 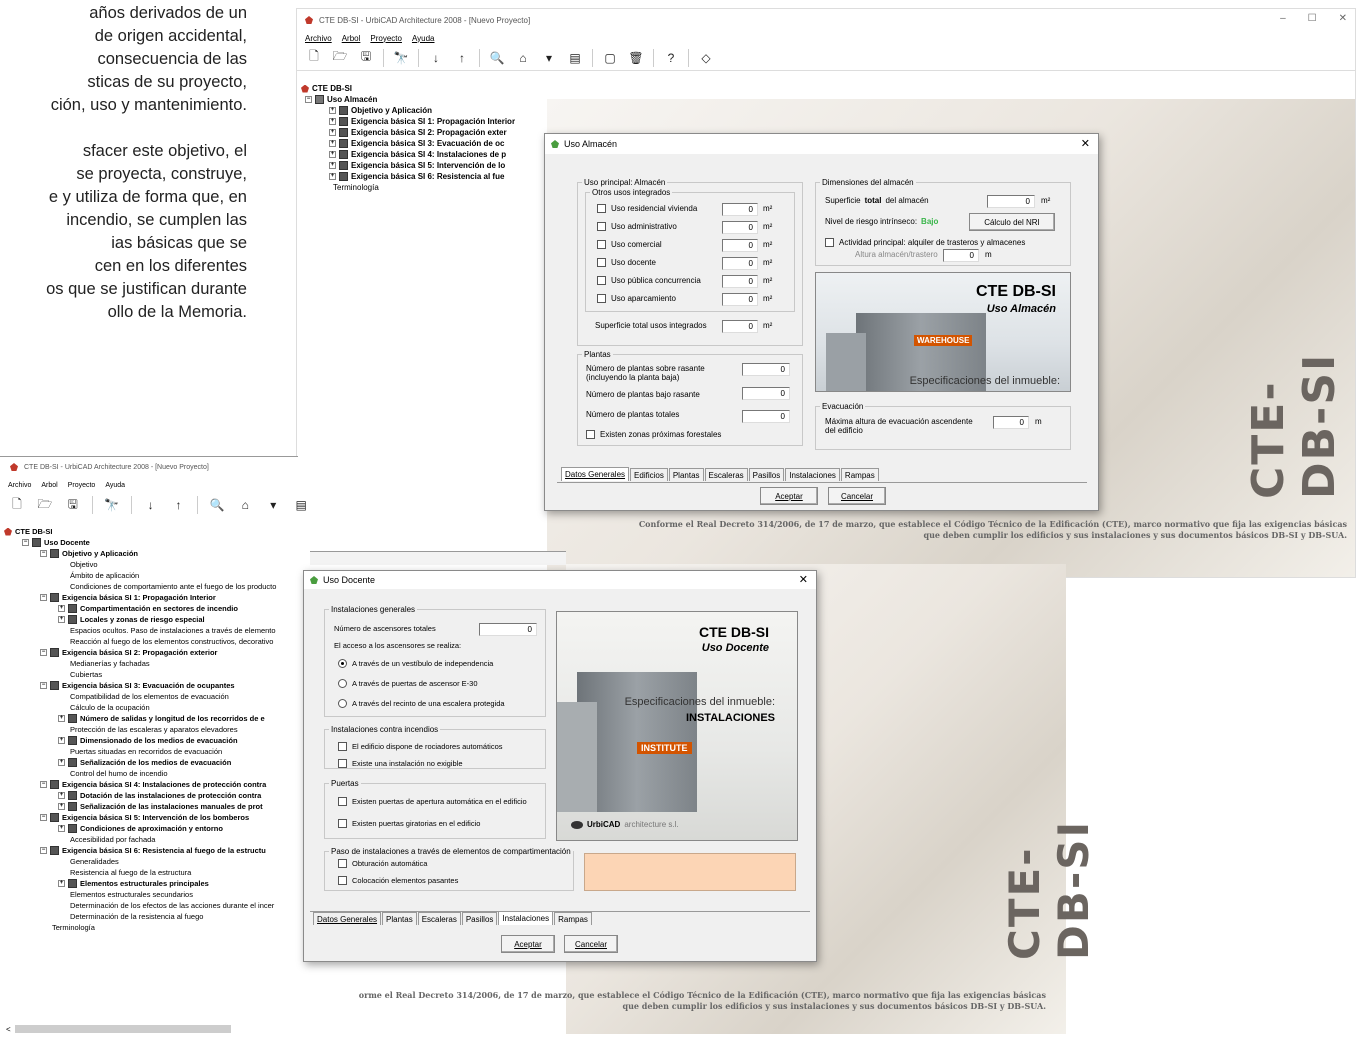 I want to click on tab: Plantas, so click(x=686, y=474).